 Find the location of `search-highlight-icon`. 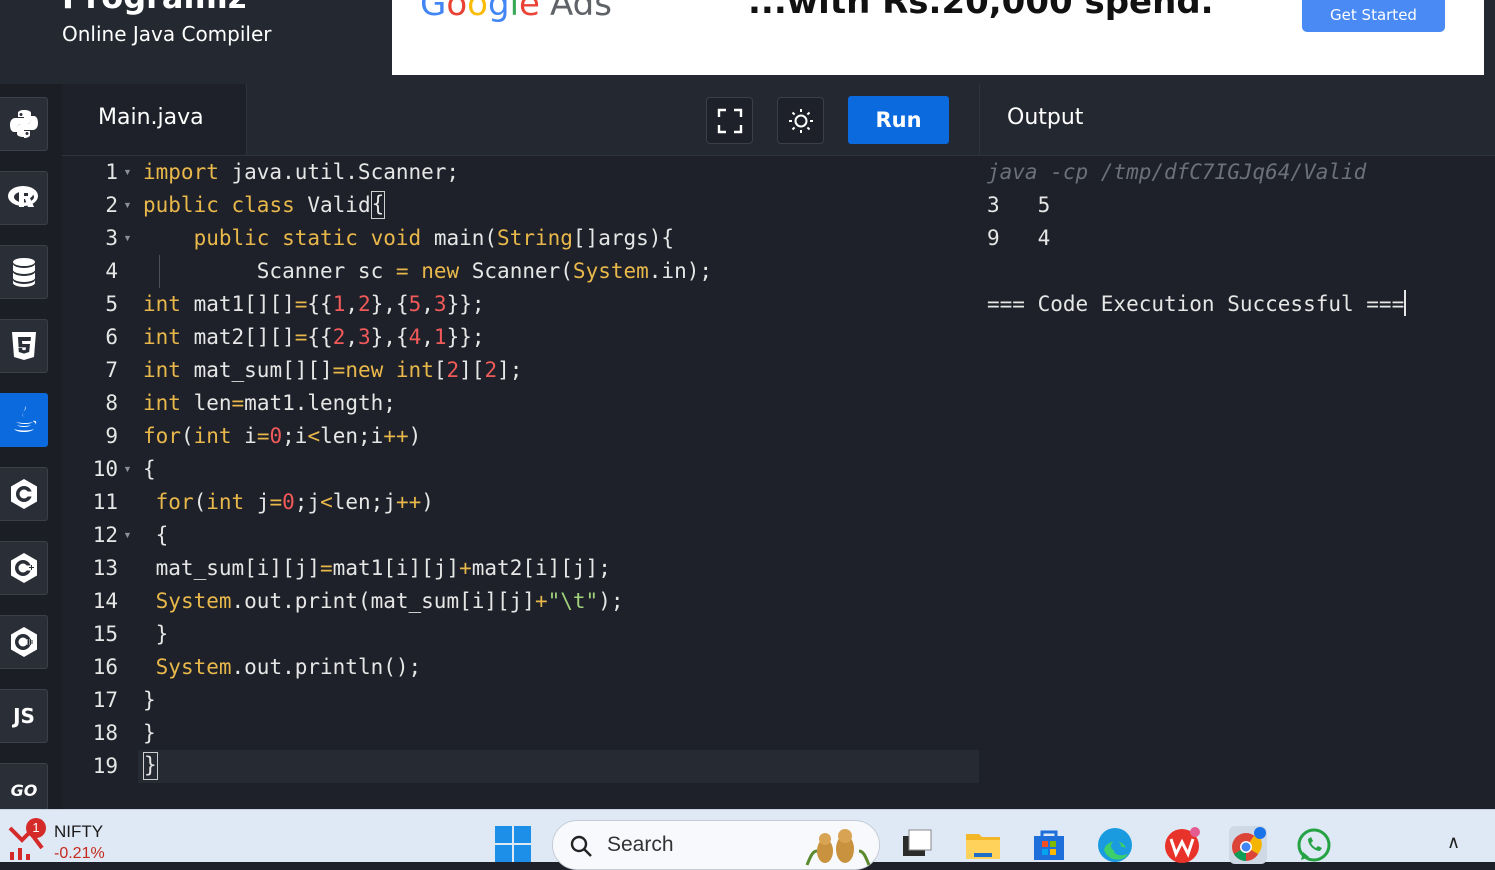

search-highlight-icon is located at coordinates (838, 847).